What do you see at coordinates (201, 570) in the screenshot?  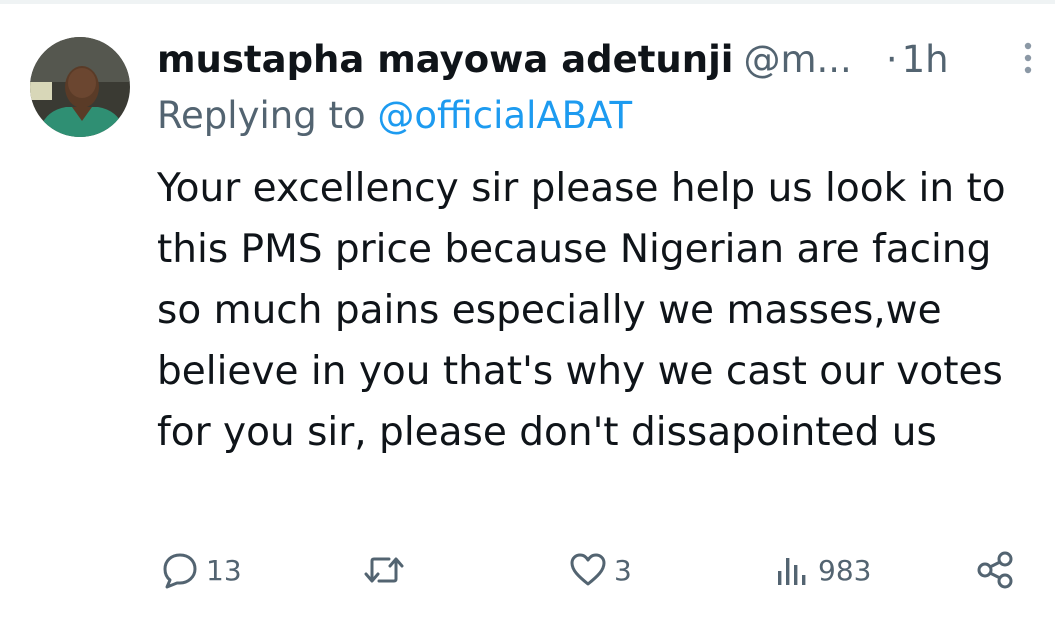 I see `reply-button: 13` at bounding box center [201, 570].